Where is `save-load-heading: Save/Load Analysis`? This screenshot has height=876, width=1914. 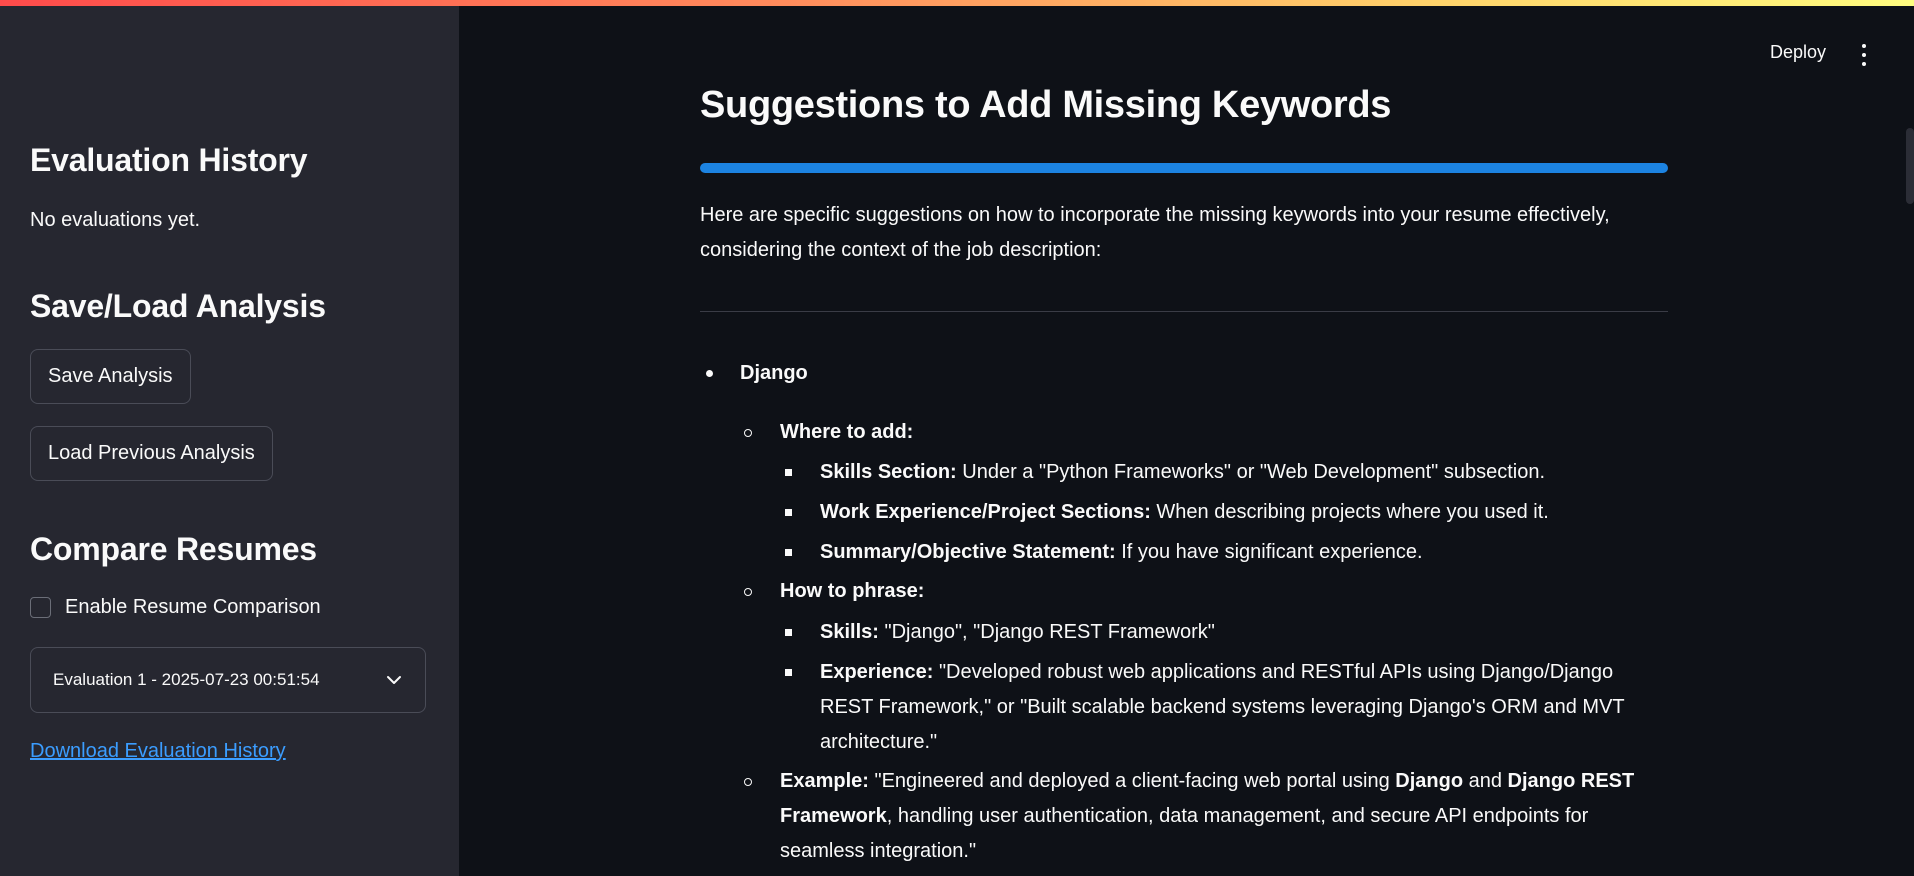
save-load-heading: Save/Load Analysis is located at coordinates (178, 306).